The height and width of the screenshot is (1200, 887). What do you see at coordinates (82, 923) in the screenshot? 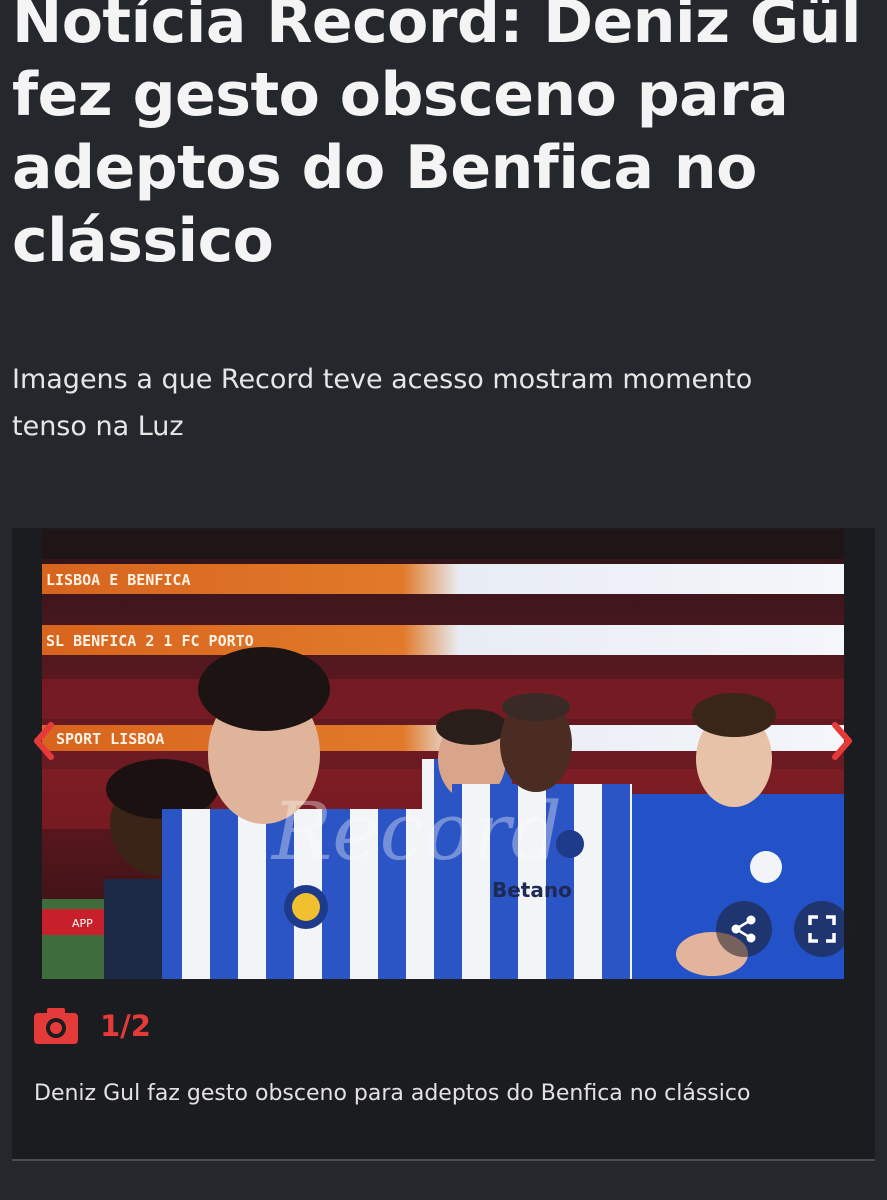
I see `pitch-board-text: APP` at bounding box center [82, 923].